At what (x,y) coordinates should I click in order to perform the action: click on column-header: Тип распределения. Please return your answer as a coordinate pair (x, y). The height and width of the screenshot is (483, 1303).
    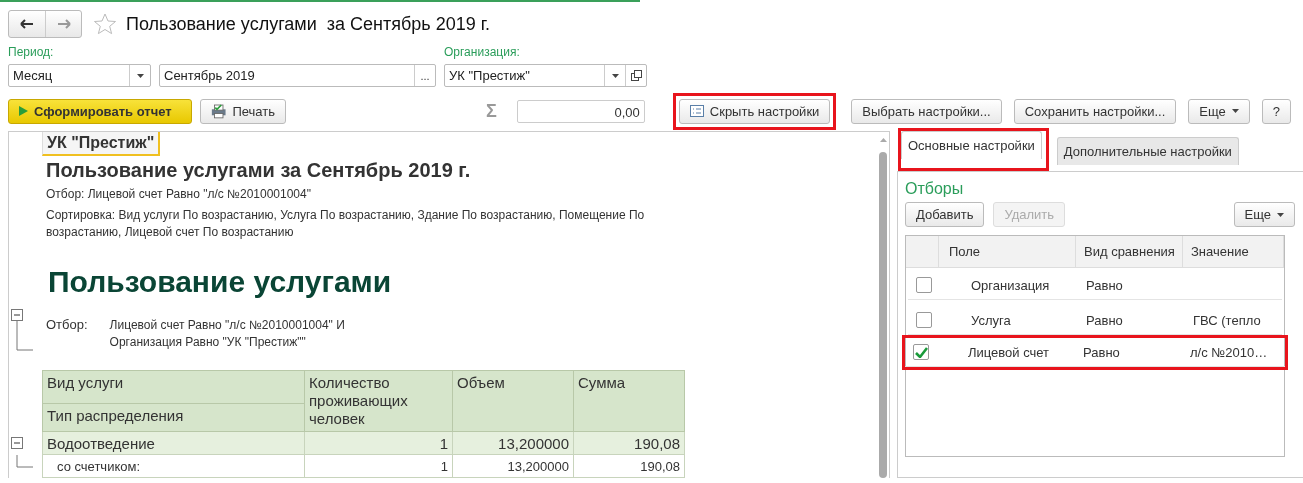
    Looking at the image, I should click on (173, 417).